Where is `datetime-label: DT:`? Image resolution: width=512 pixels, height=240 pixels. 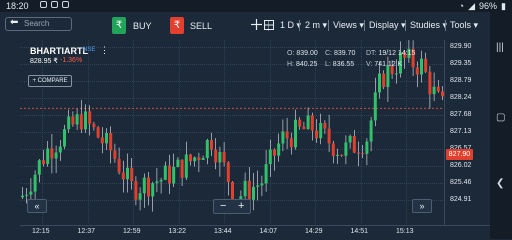 datetime-label: DT: is located at coordinates (371, 53).